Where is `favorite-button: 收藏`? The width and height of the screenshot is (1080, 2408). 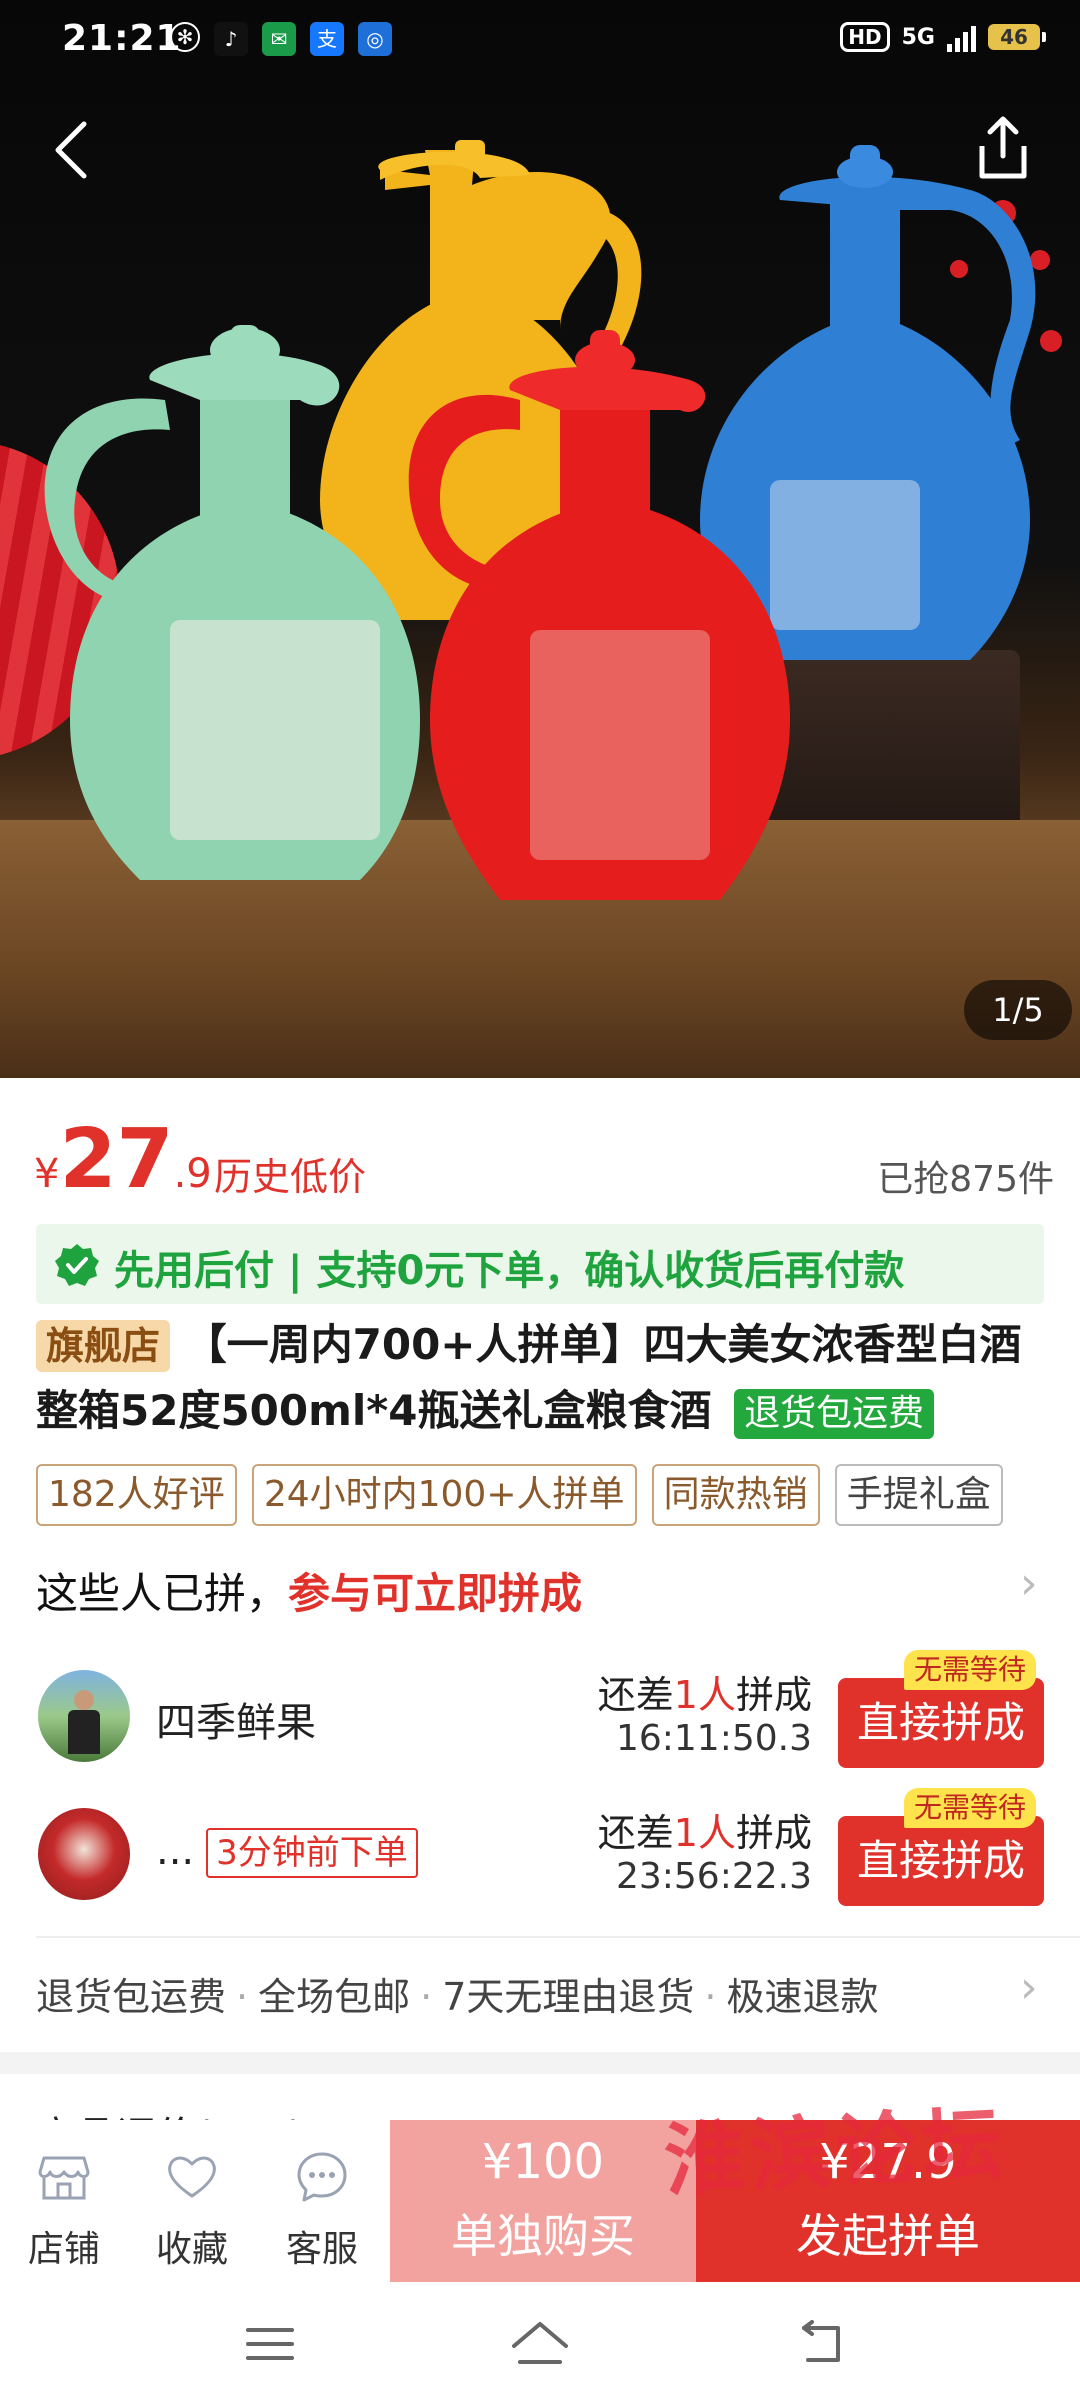 favorite-button: 收藏 is located at coordinates (192, 2201).